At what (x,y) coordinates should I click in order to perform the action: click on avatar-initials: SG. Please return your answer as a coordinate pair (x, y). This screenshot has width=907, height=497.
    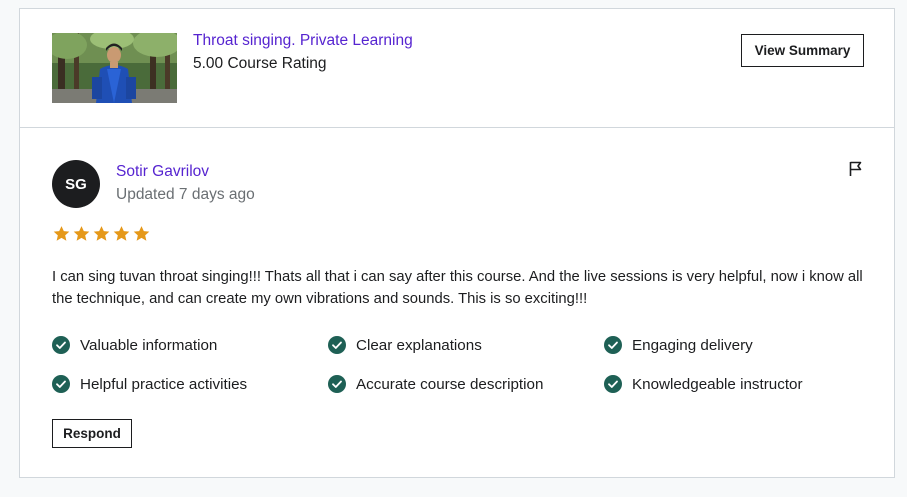
    Looking at the image, I should click on (76, 184).